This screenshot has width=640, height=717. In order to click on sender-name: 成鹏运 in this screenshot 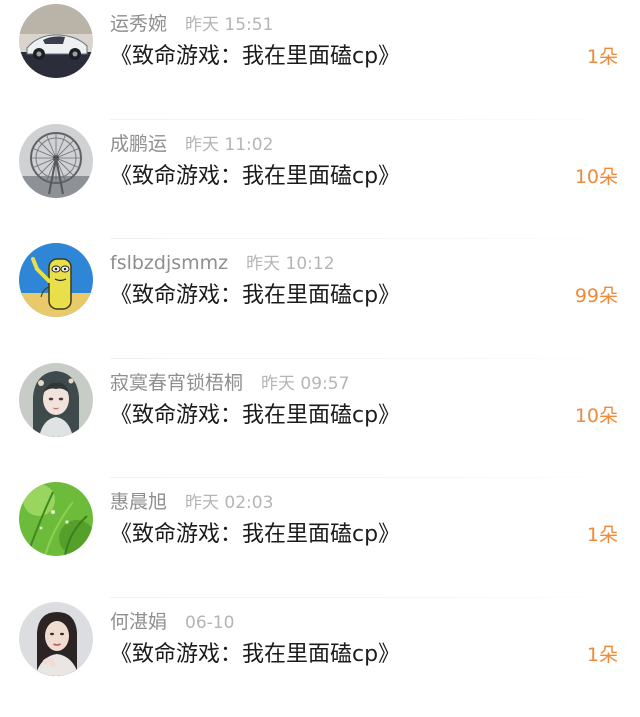, I will do `click(138, 144)`.